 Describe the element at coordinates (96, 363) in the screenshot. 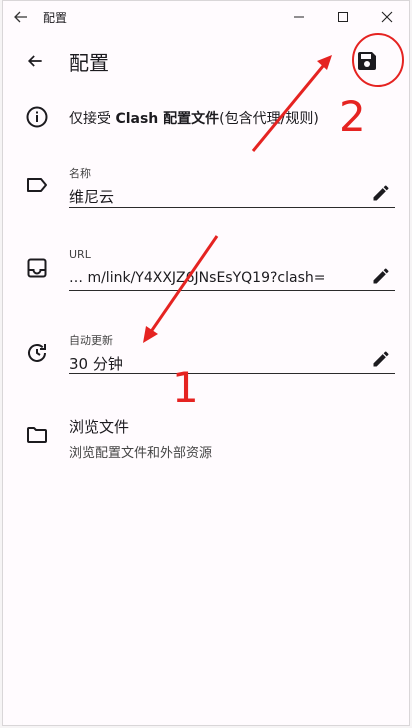

I see `auto-update-field: 30 分钟` at that location.